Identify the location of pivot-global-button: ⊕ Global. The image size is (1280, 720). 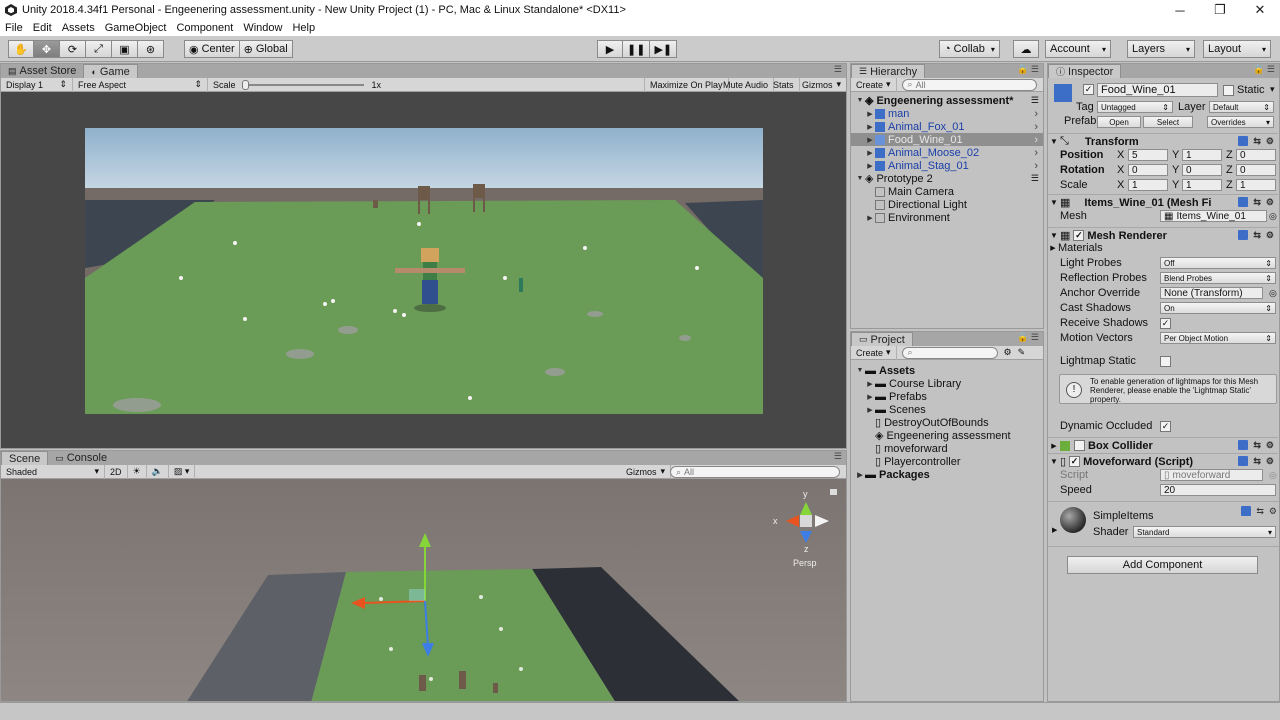
(266, 49).